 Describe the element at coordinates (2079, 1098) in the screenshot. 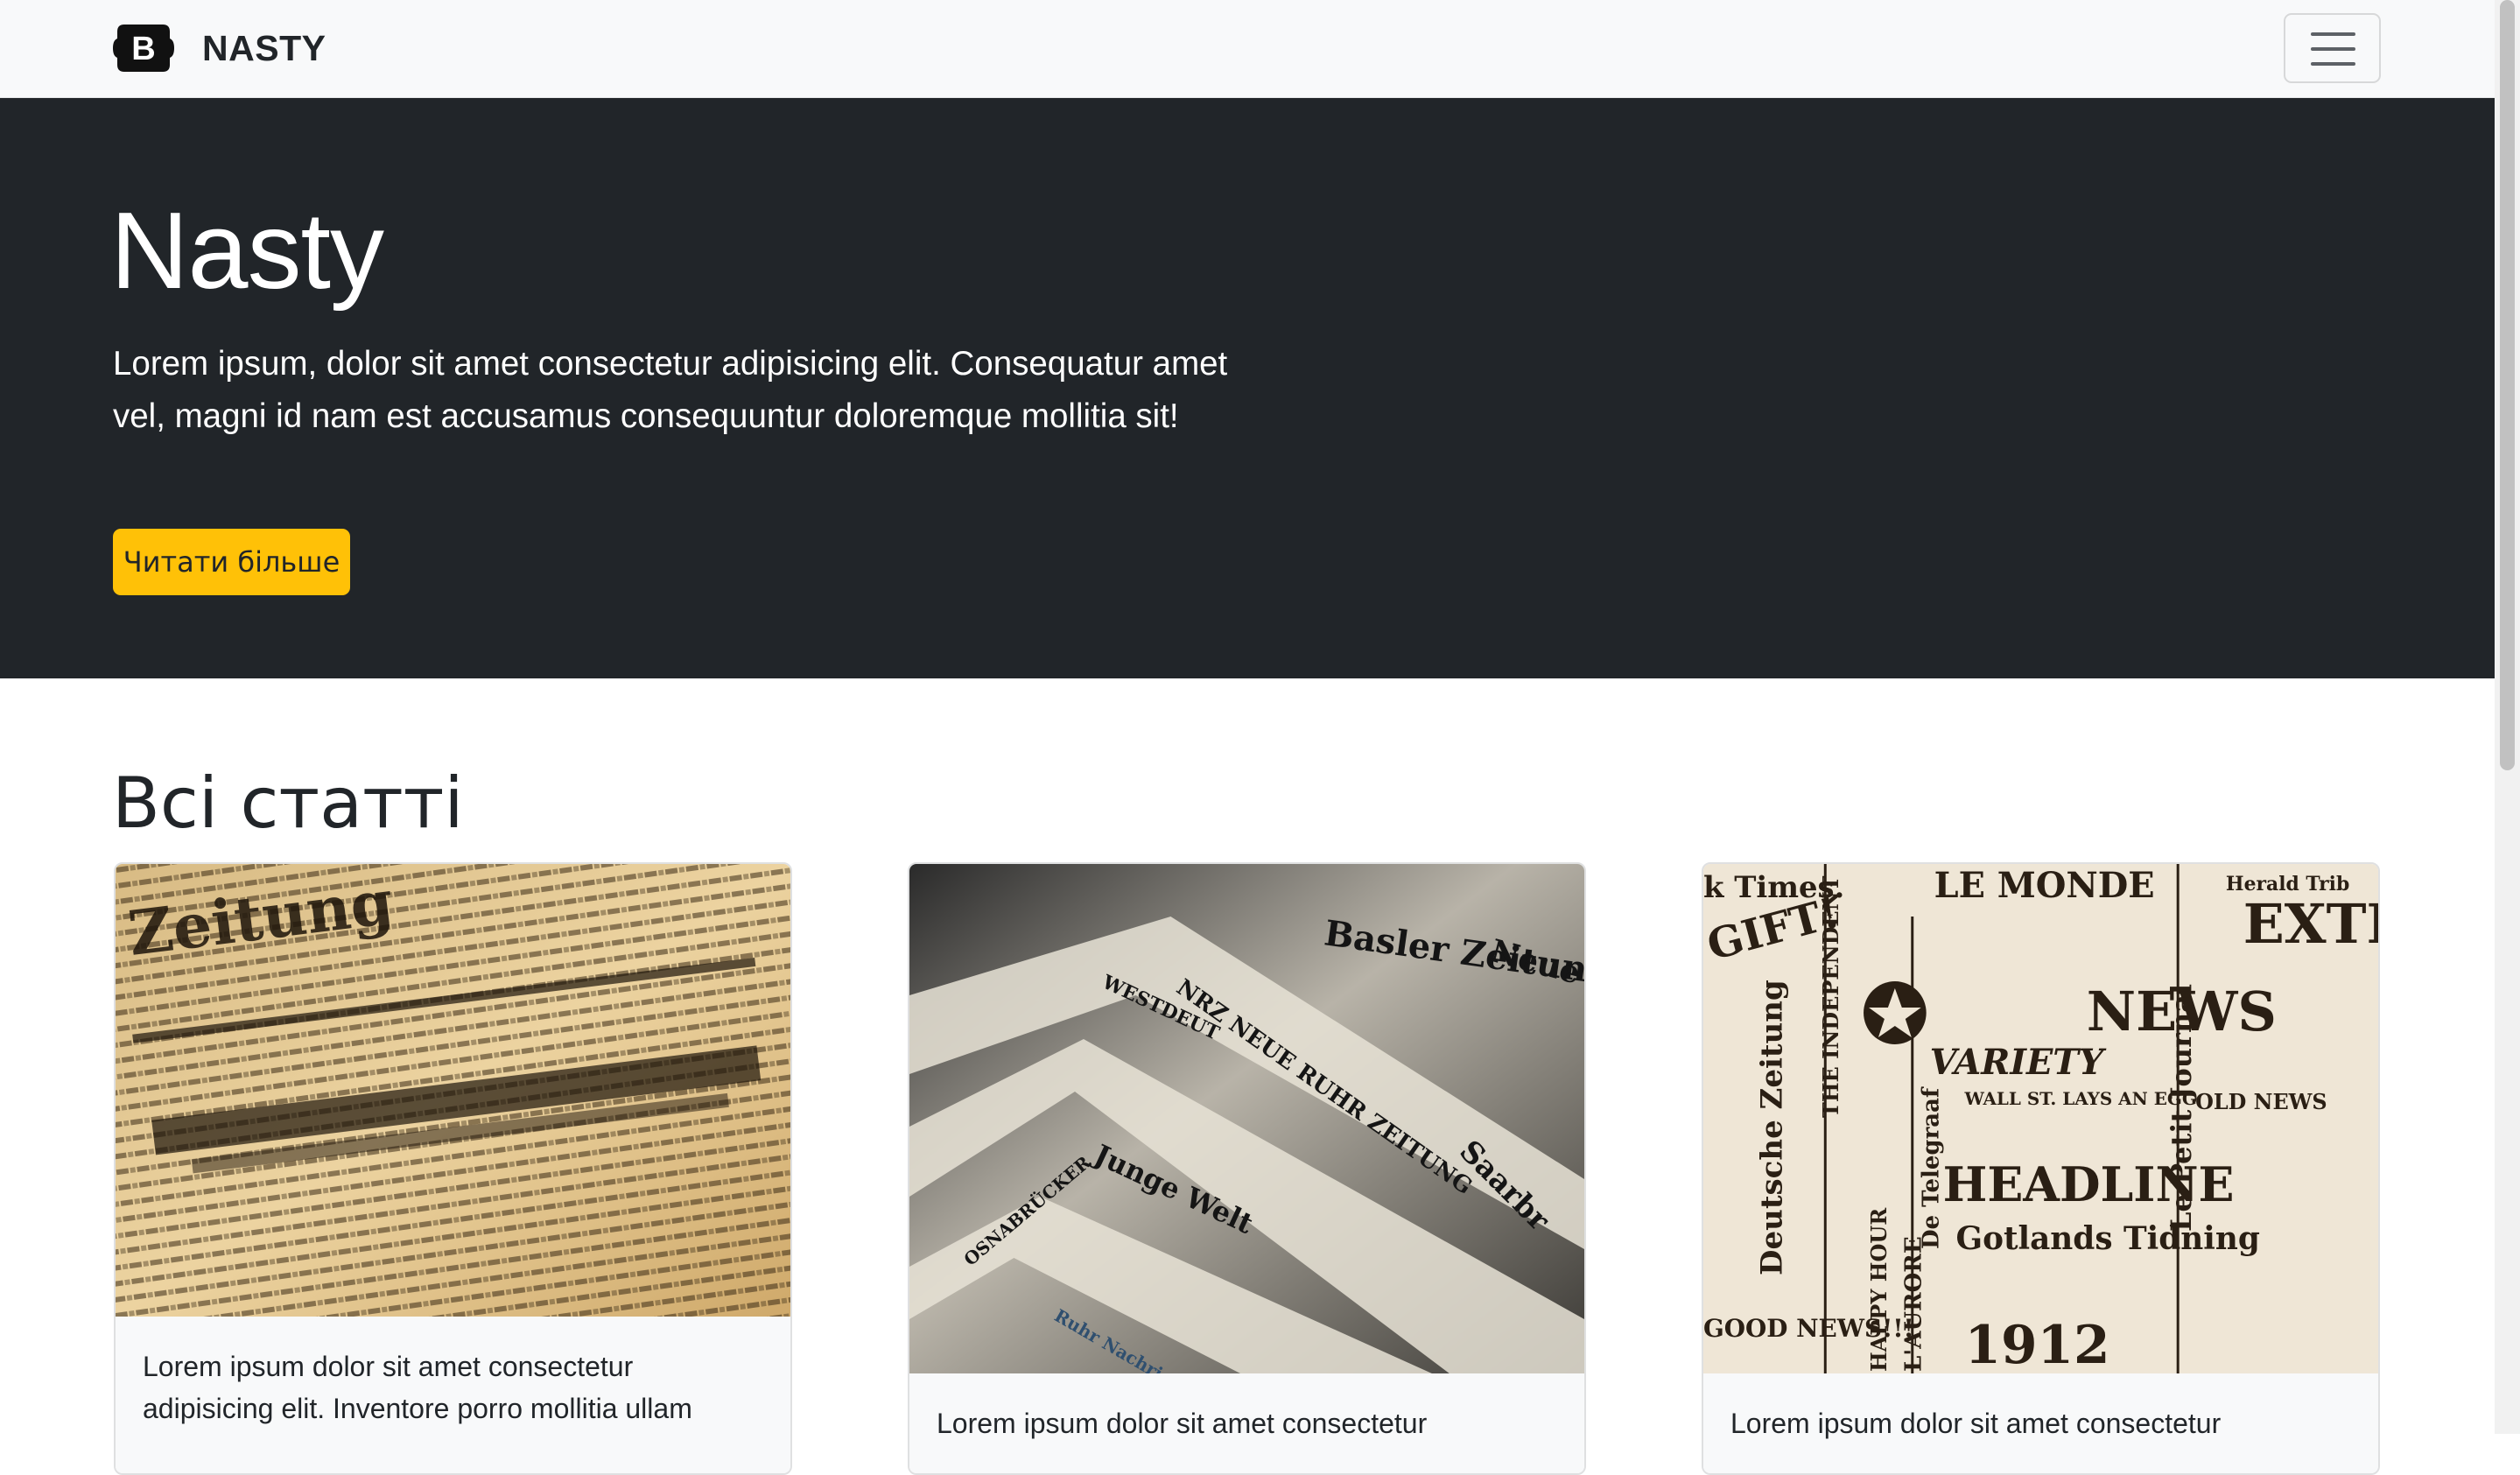

I see `svg-text: WALL ST. LAYS AN EGG` at that location.